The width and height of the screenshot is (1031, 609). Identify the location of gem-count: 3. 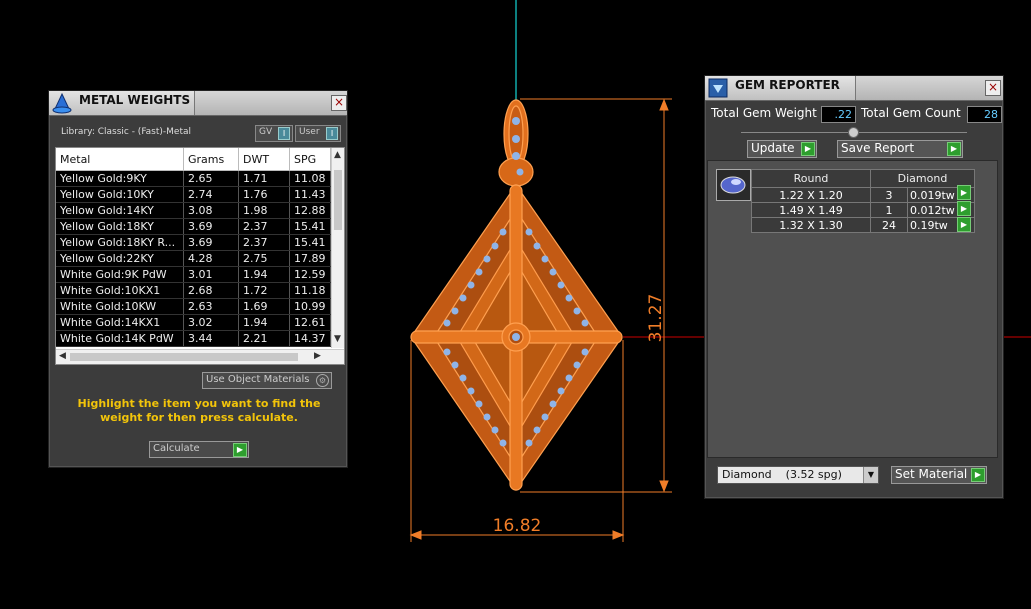
(889, 195).